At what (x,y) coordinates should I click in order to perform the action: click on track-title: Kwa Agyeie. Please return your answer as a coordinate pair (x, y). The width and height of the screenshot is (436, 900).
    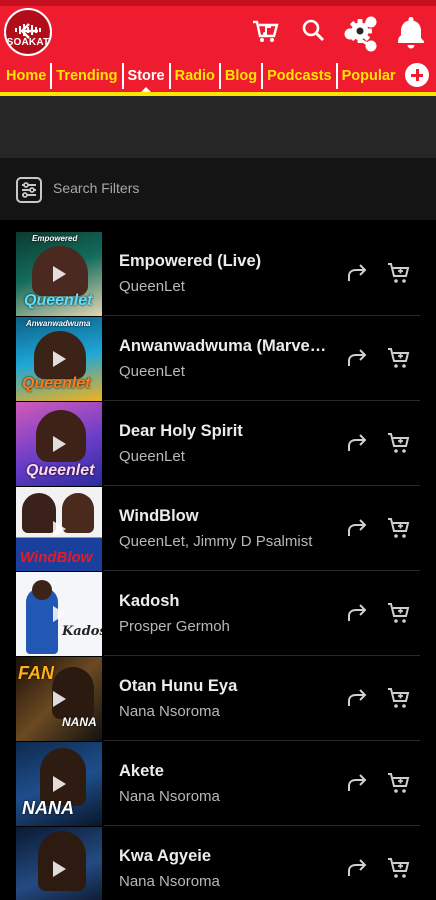
    Looking at the image, I should click on (224, 856).